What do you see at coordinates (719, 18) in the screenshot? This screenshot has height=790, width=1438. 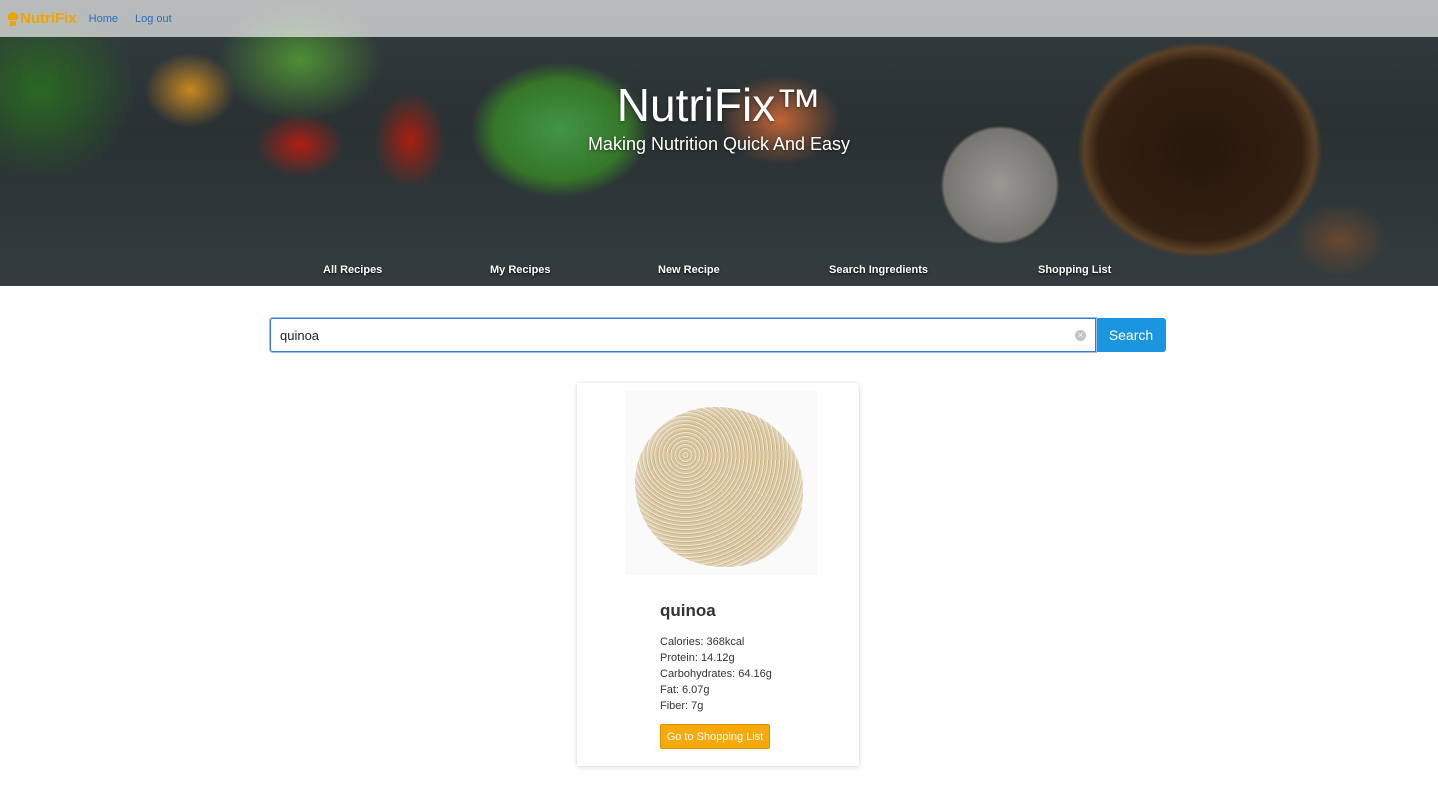 I see `top-navbar: NutriFix Home Log out` at bounding box center [719, 18].